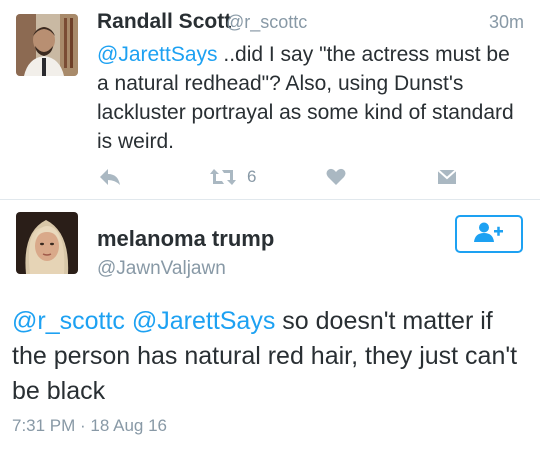 The width and height of the screenshot is (540, 453). What do you see at coordinates (252, 176) in the screenshot?
I see `retweet-count: 6` at bounding box center [252, 176].